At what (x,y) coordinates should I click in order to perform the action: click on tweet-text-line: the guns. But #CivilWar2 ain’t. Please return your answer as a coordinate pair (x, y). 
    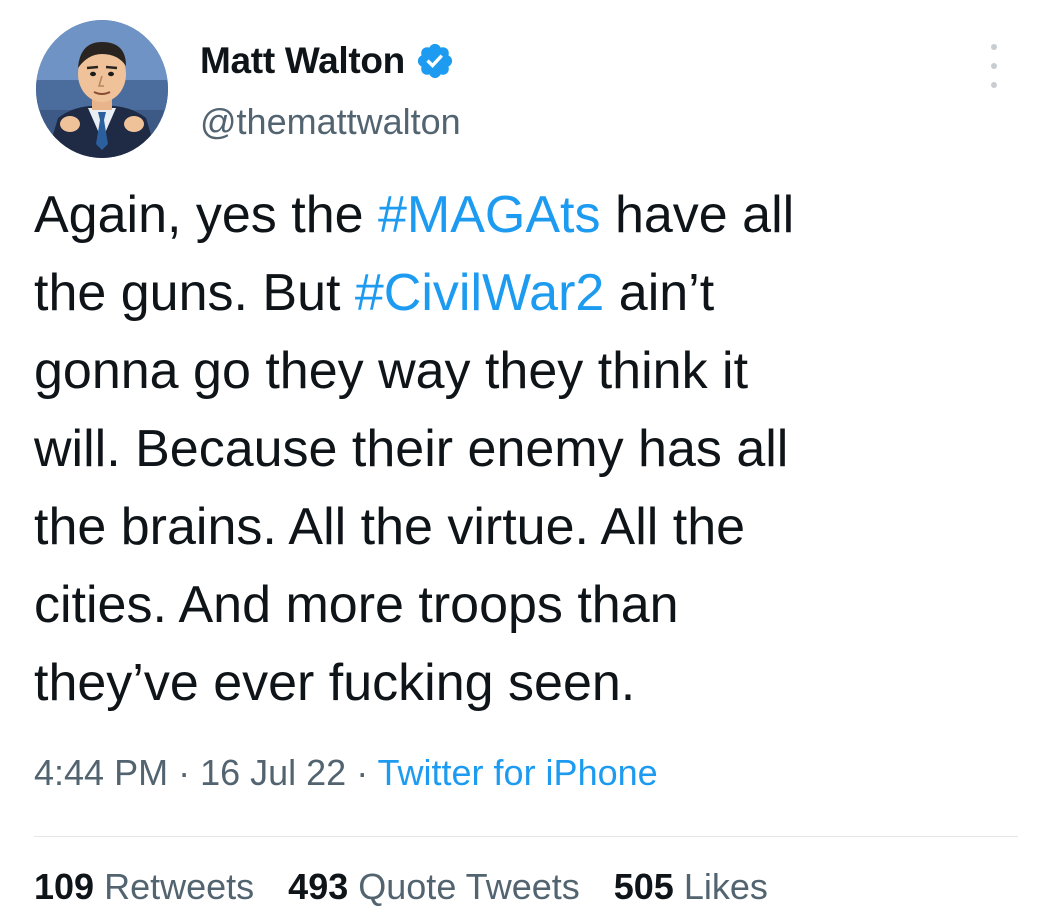
    Looking at the image, I should click on (534, 293).